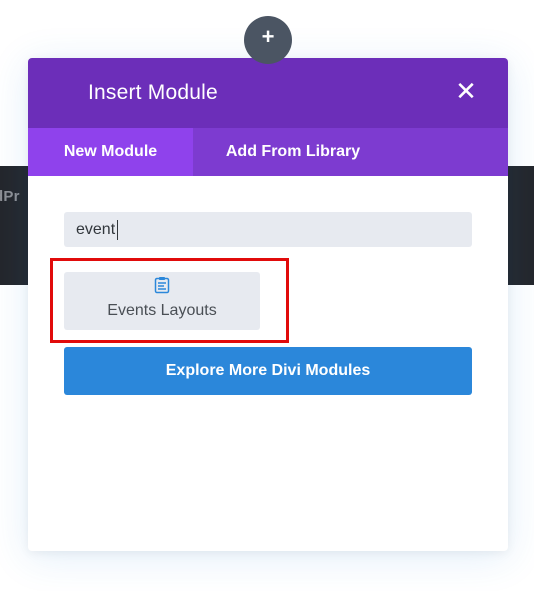 Image resolution: width=534 pixels, height=591 pixels. Describe the element at coordinates (10, 196) in the screenshot. I see `background-partial-text: dPr` at that location.